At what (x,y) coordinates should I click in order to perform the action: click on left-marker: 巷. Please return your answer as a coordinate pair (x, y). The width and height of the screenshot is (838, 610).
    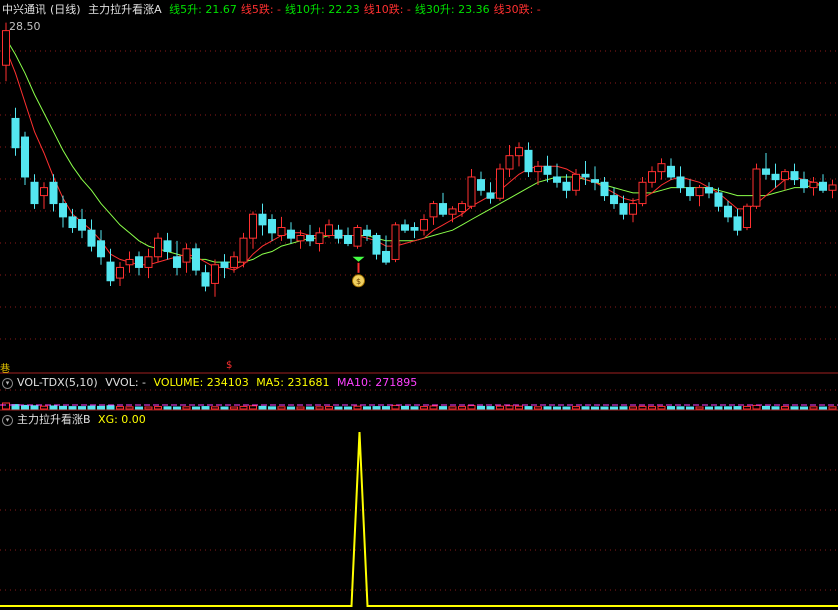
    Looking at the image, I should click on (5, 369).